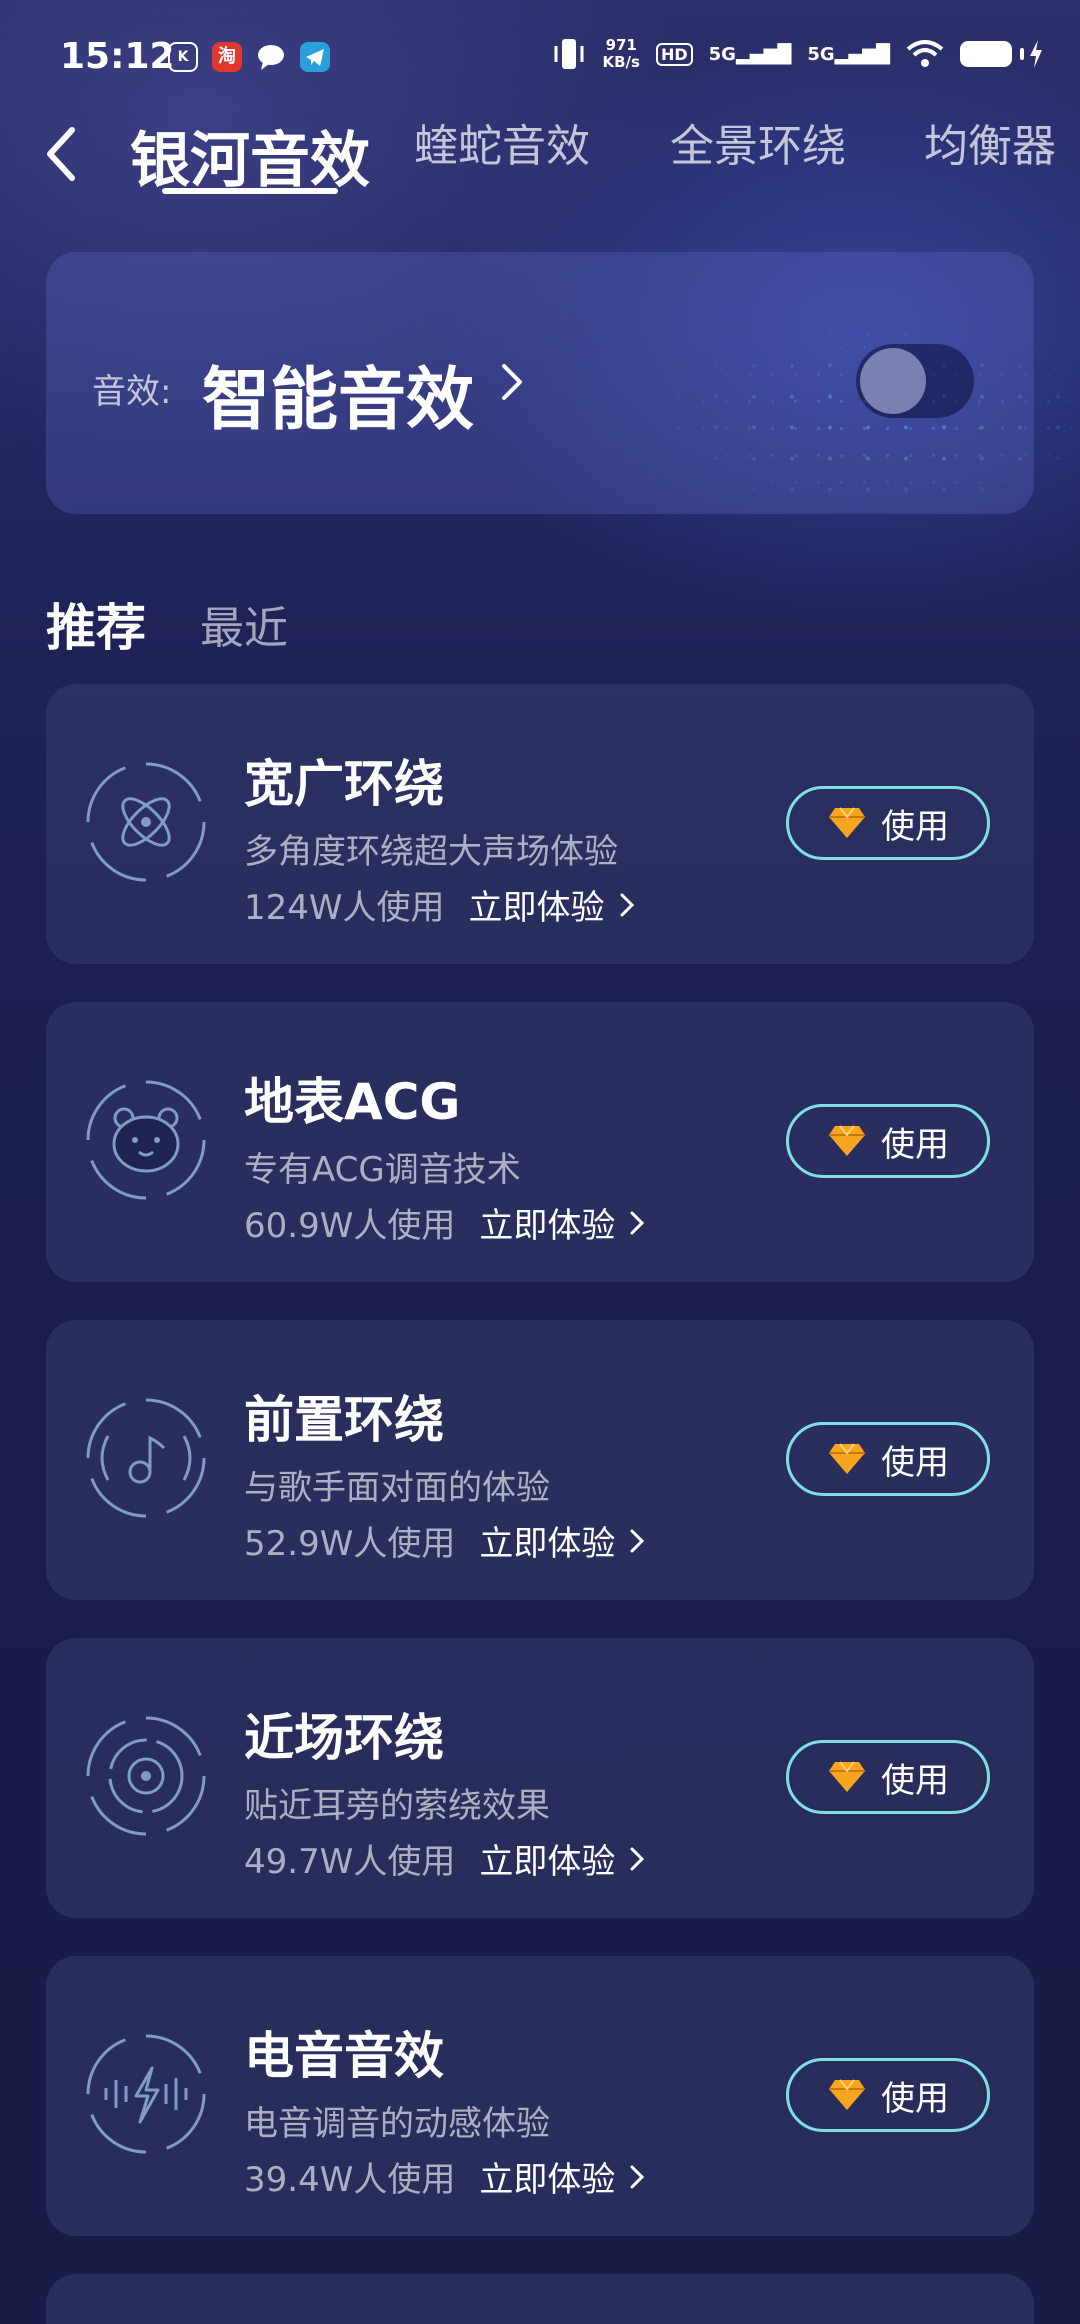 Image resolution: width=1080 pixels, height=2324 pixels. I want to click on music-note-icon, so click(146, 1458).